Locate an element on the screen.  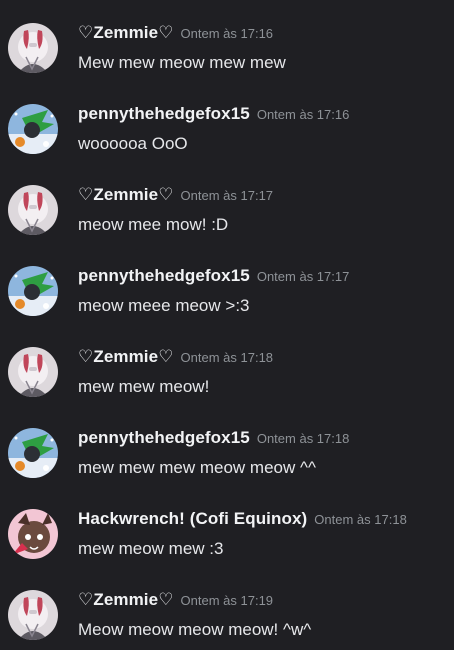
message-text: Meow meow meow meow! ^w^ is located at coordinates (195, 629).